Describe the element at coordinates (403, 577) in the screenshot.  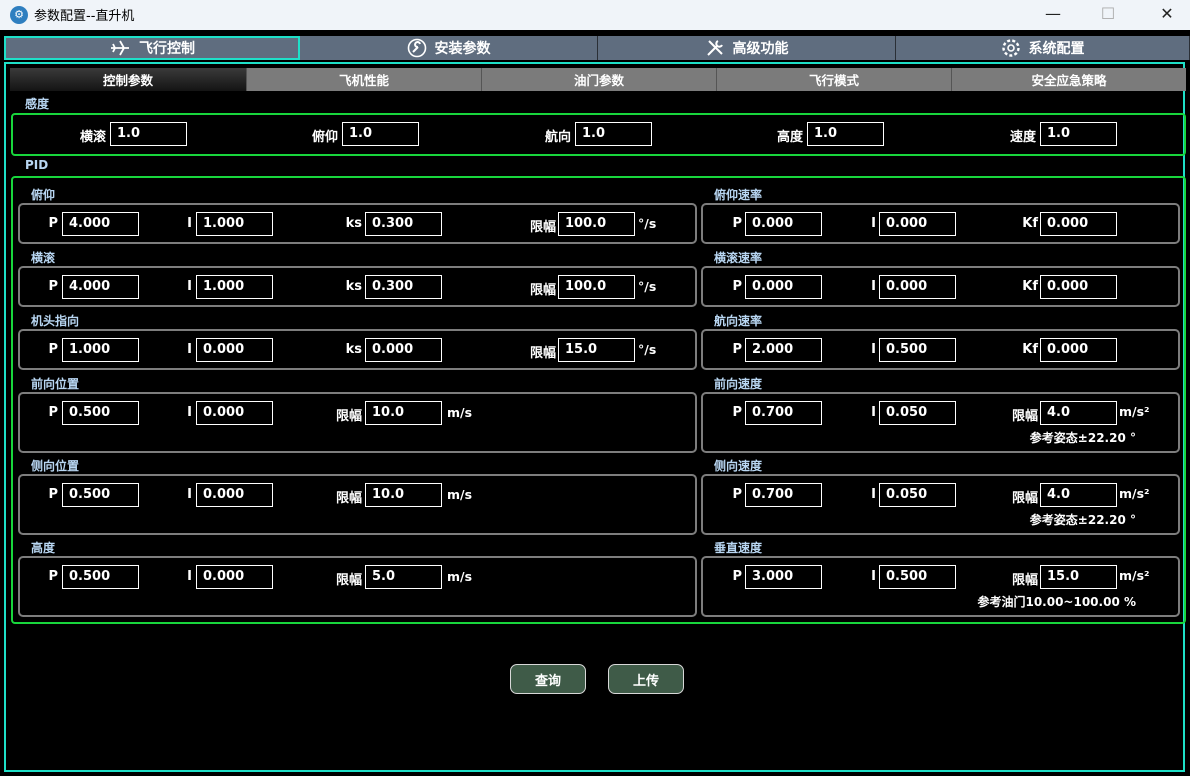
I see `limit-field: 5.0` at that location.